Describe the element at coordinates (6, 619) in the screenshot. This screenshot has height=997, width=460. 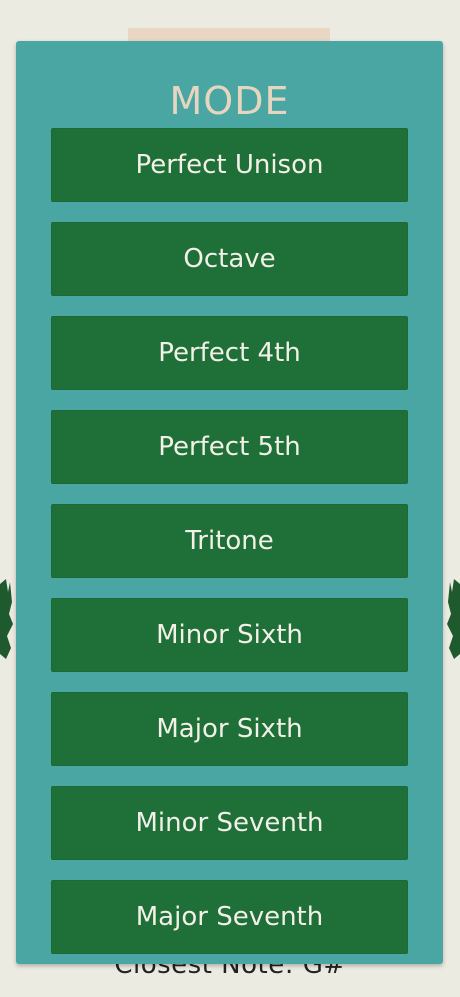
I see `waveform-left-edge` at that location.